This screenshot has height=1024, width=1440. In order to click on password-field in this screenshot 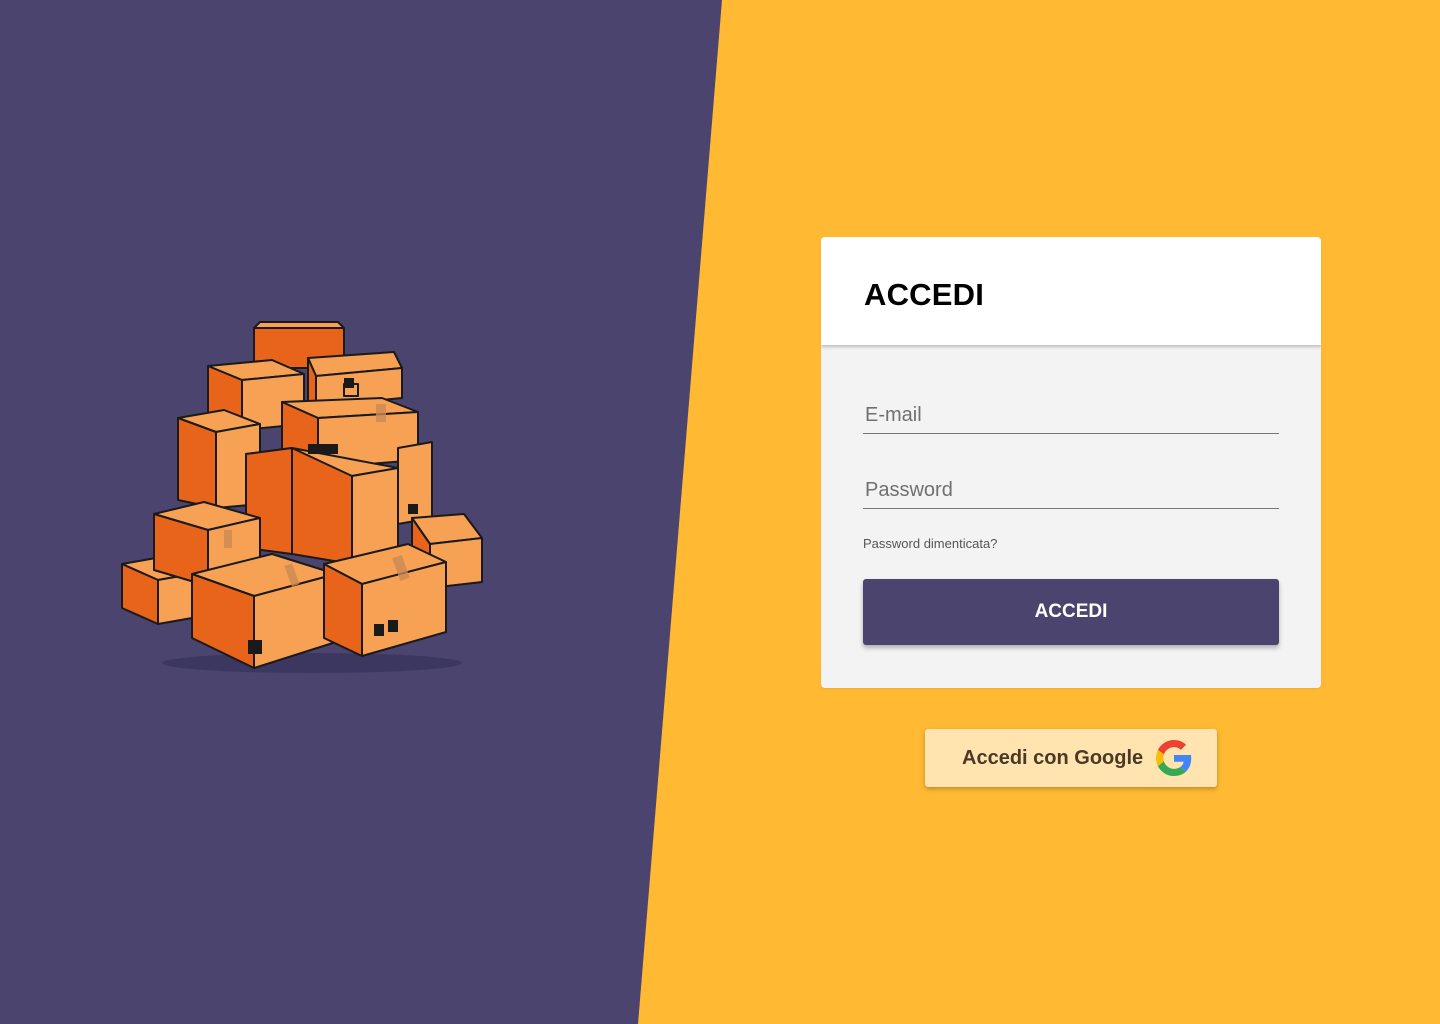, I will do `click(1071, 491)`.